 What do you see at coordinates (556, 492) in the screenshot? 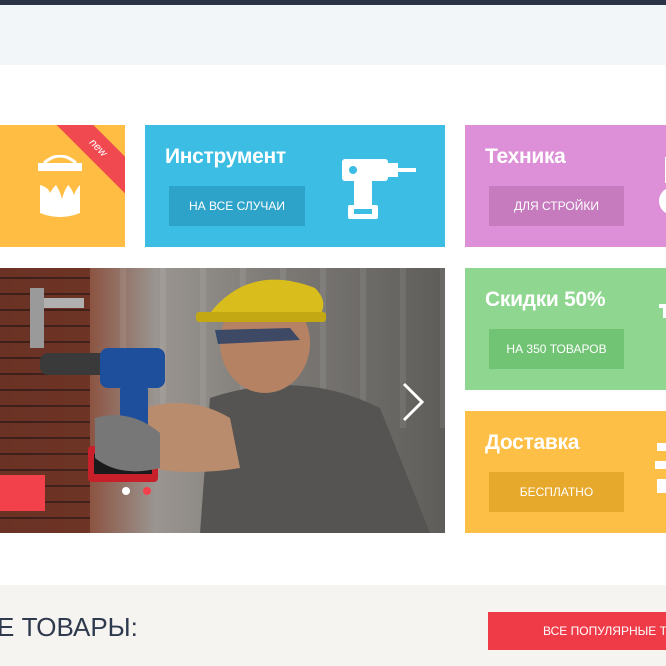
I see `delivery-cta-button: БЕСПЛАТНО` at bounding box center [556, 492].